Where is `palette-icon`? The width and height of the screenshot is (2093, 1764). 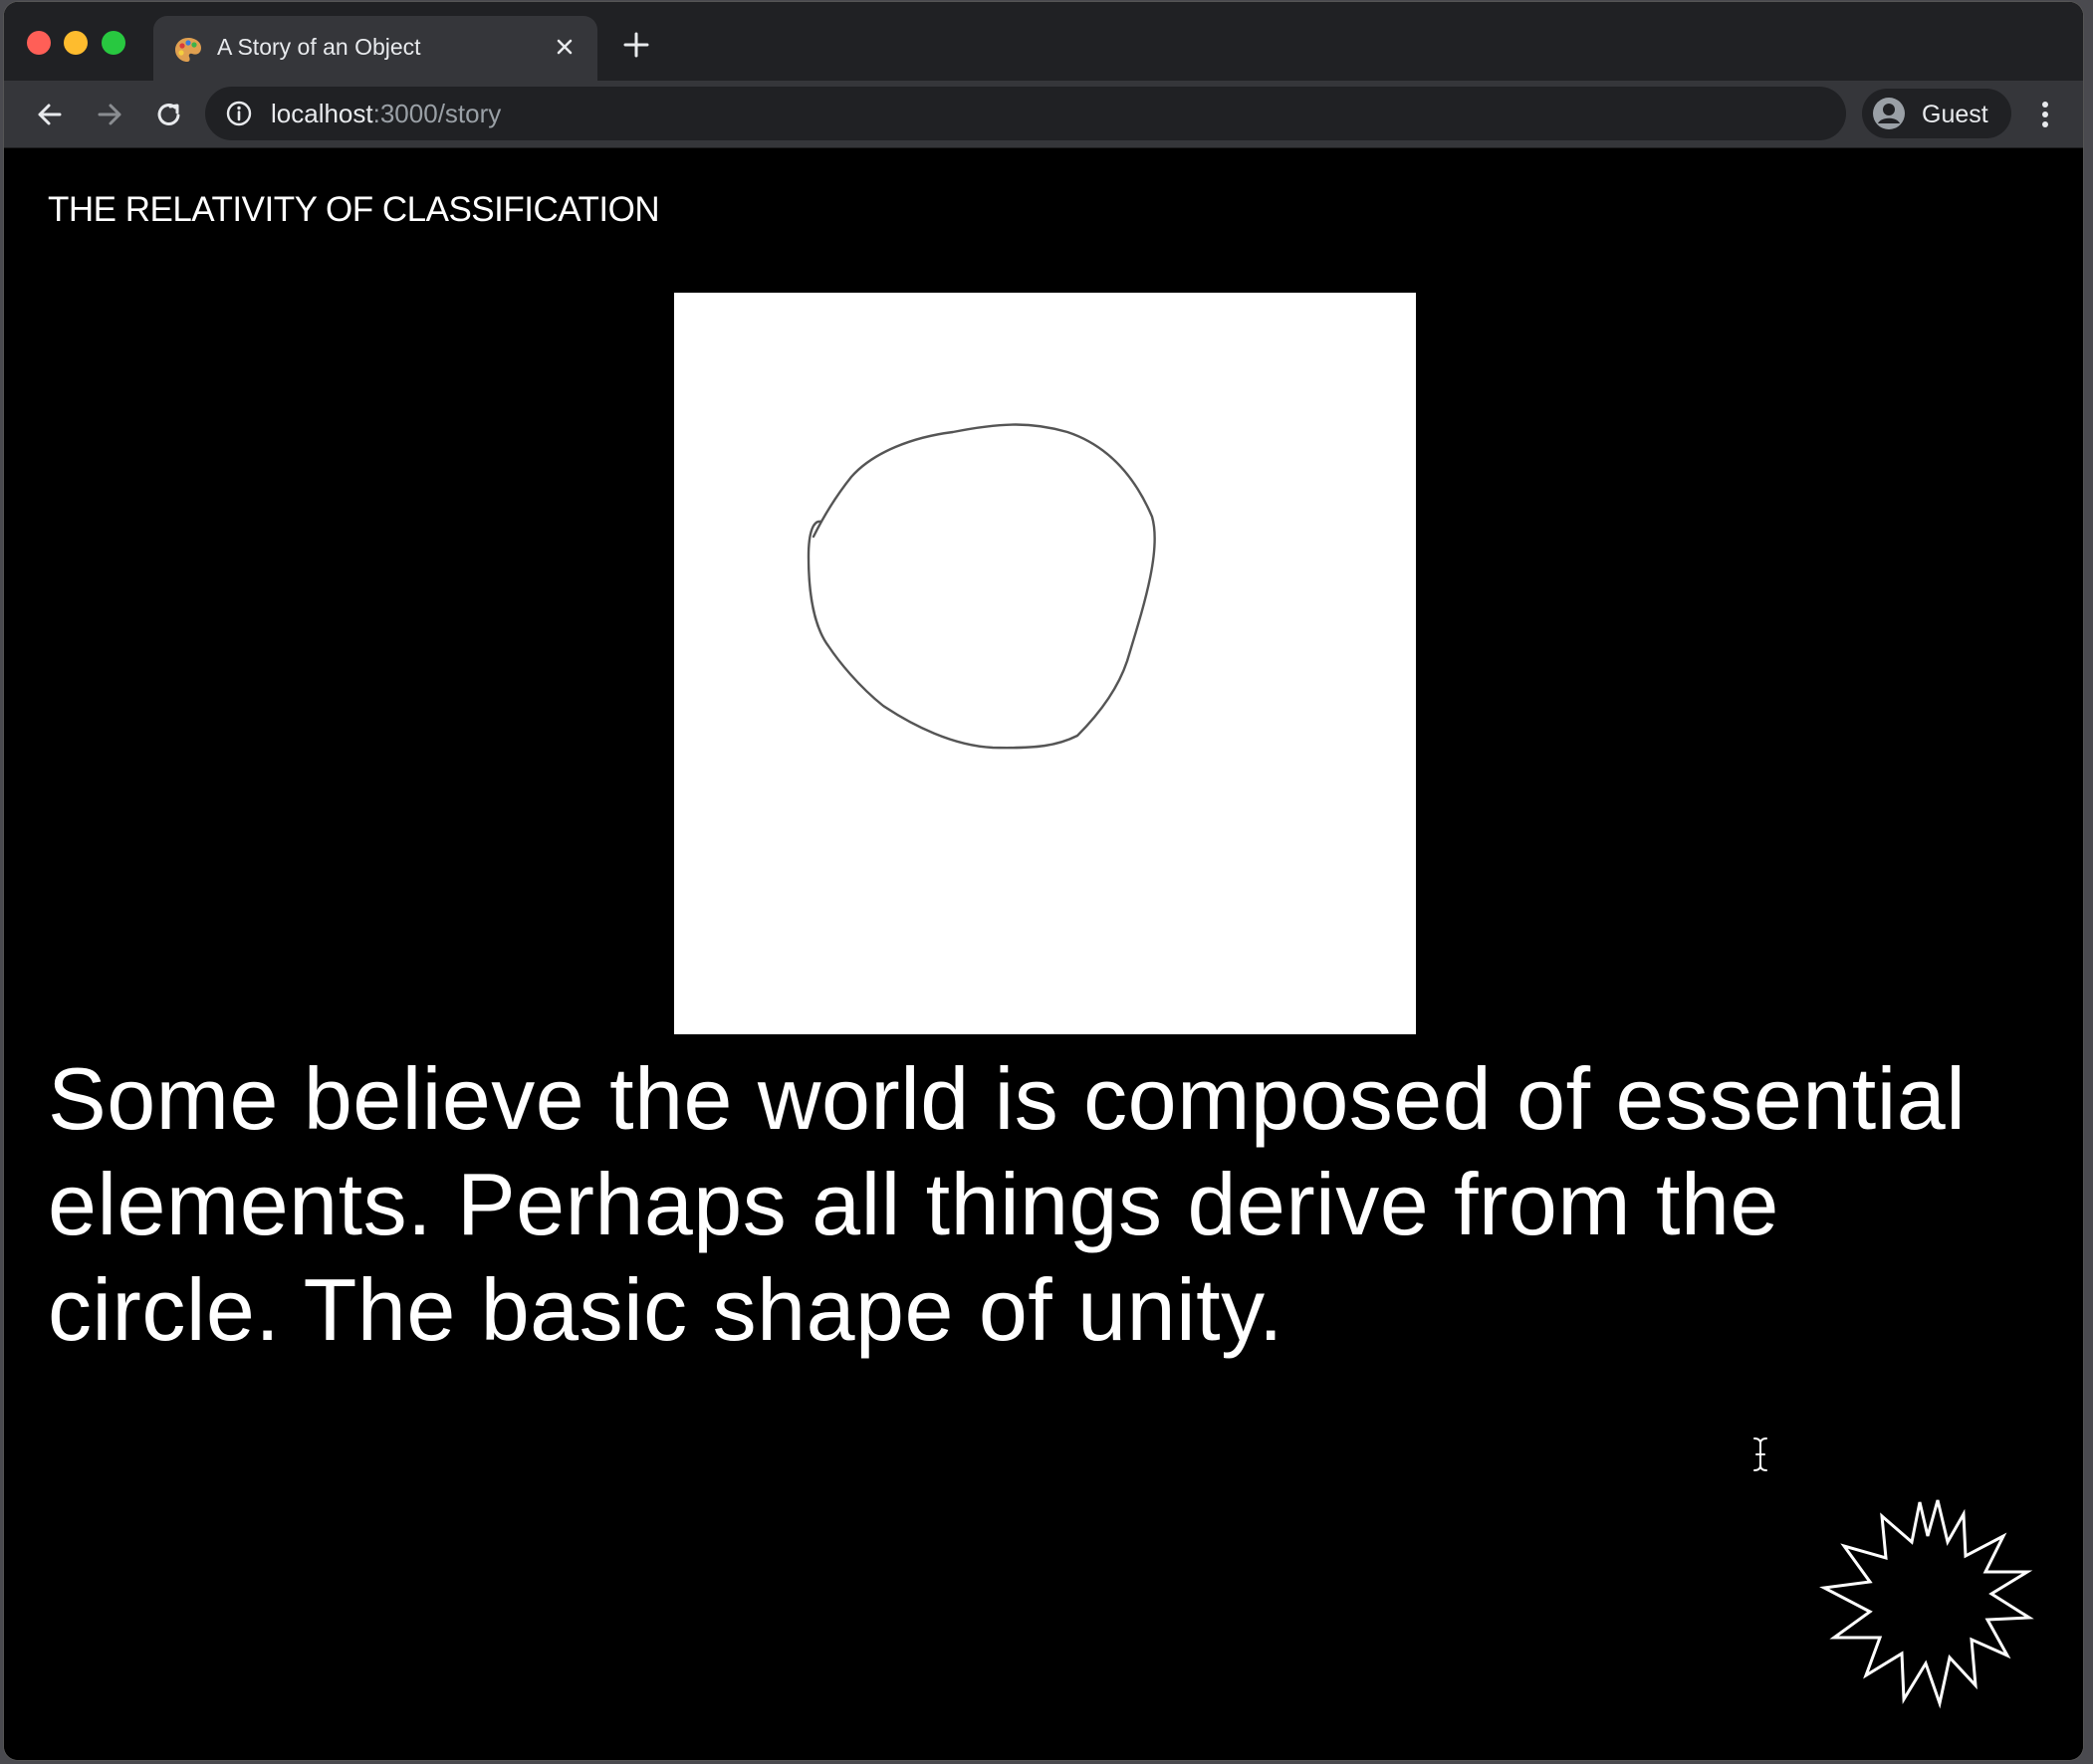
palette-icon is located at coordinates (188, 50).